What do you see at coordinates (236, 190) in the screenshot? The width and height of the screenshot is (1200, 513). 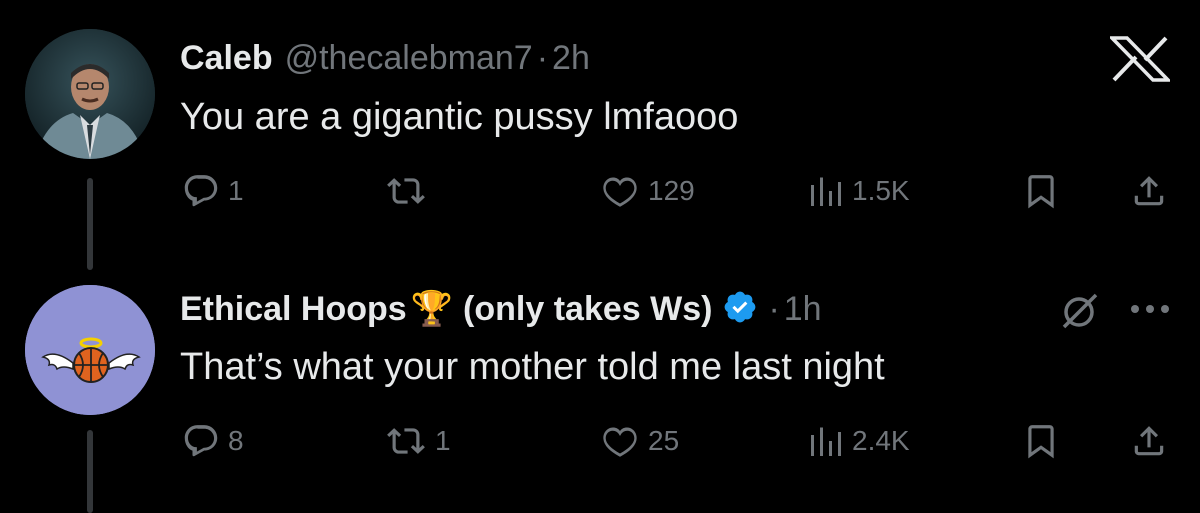 I see `tweet1-reply-count: 1` at bounding box center [236, 190].